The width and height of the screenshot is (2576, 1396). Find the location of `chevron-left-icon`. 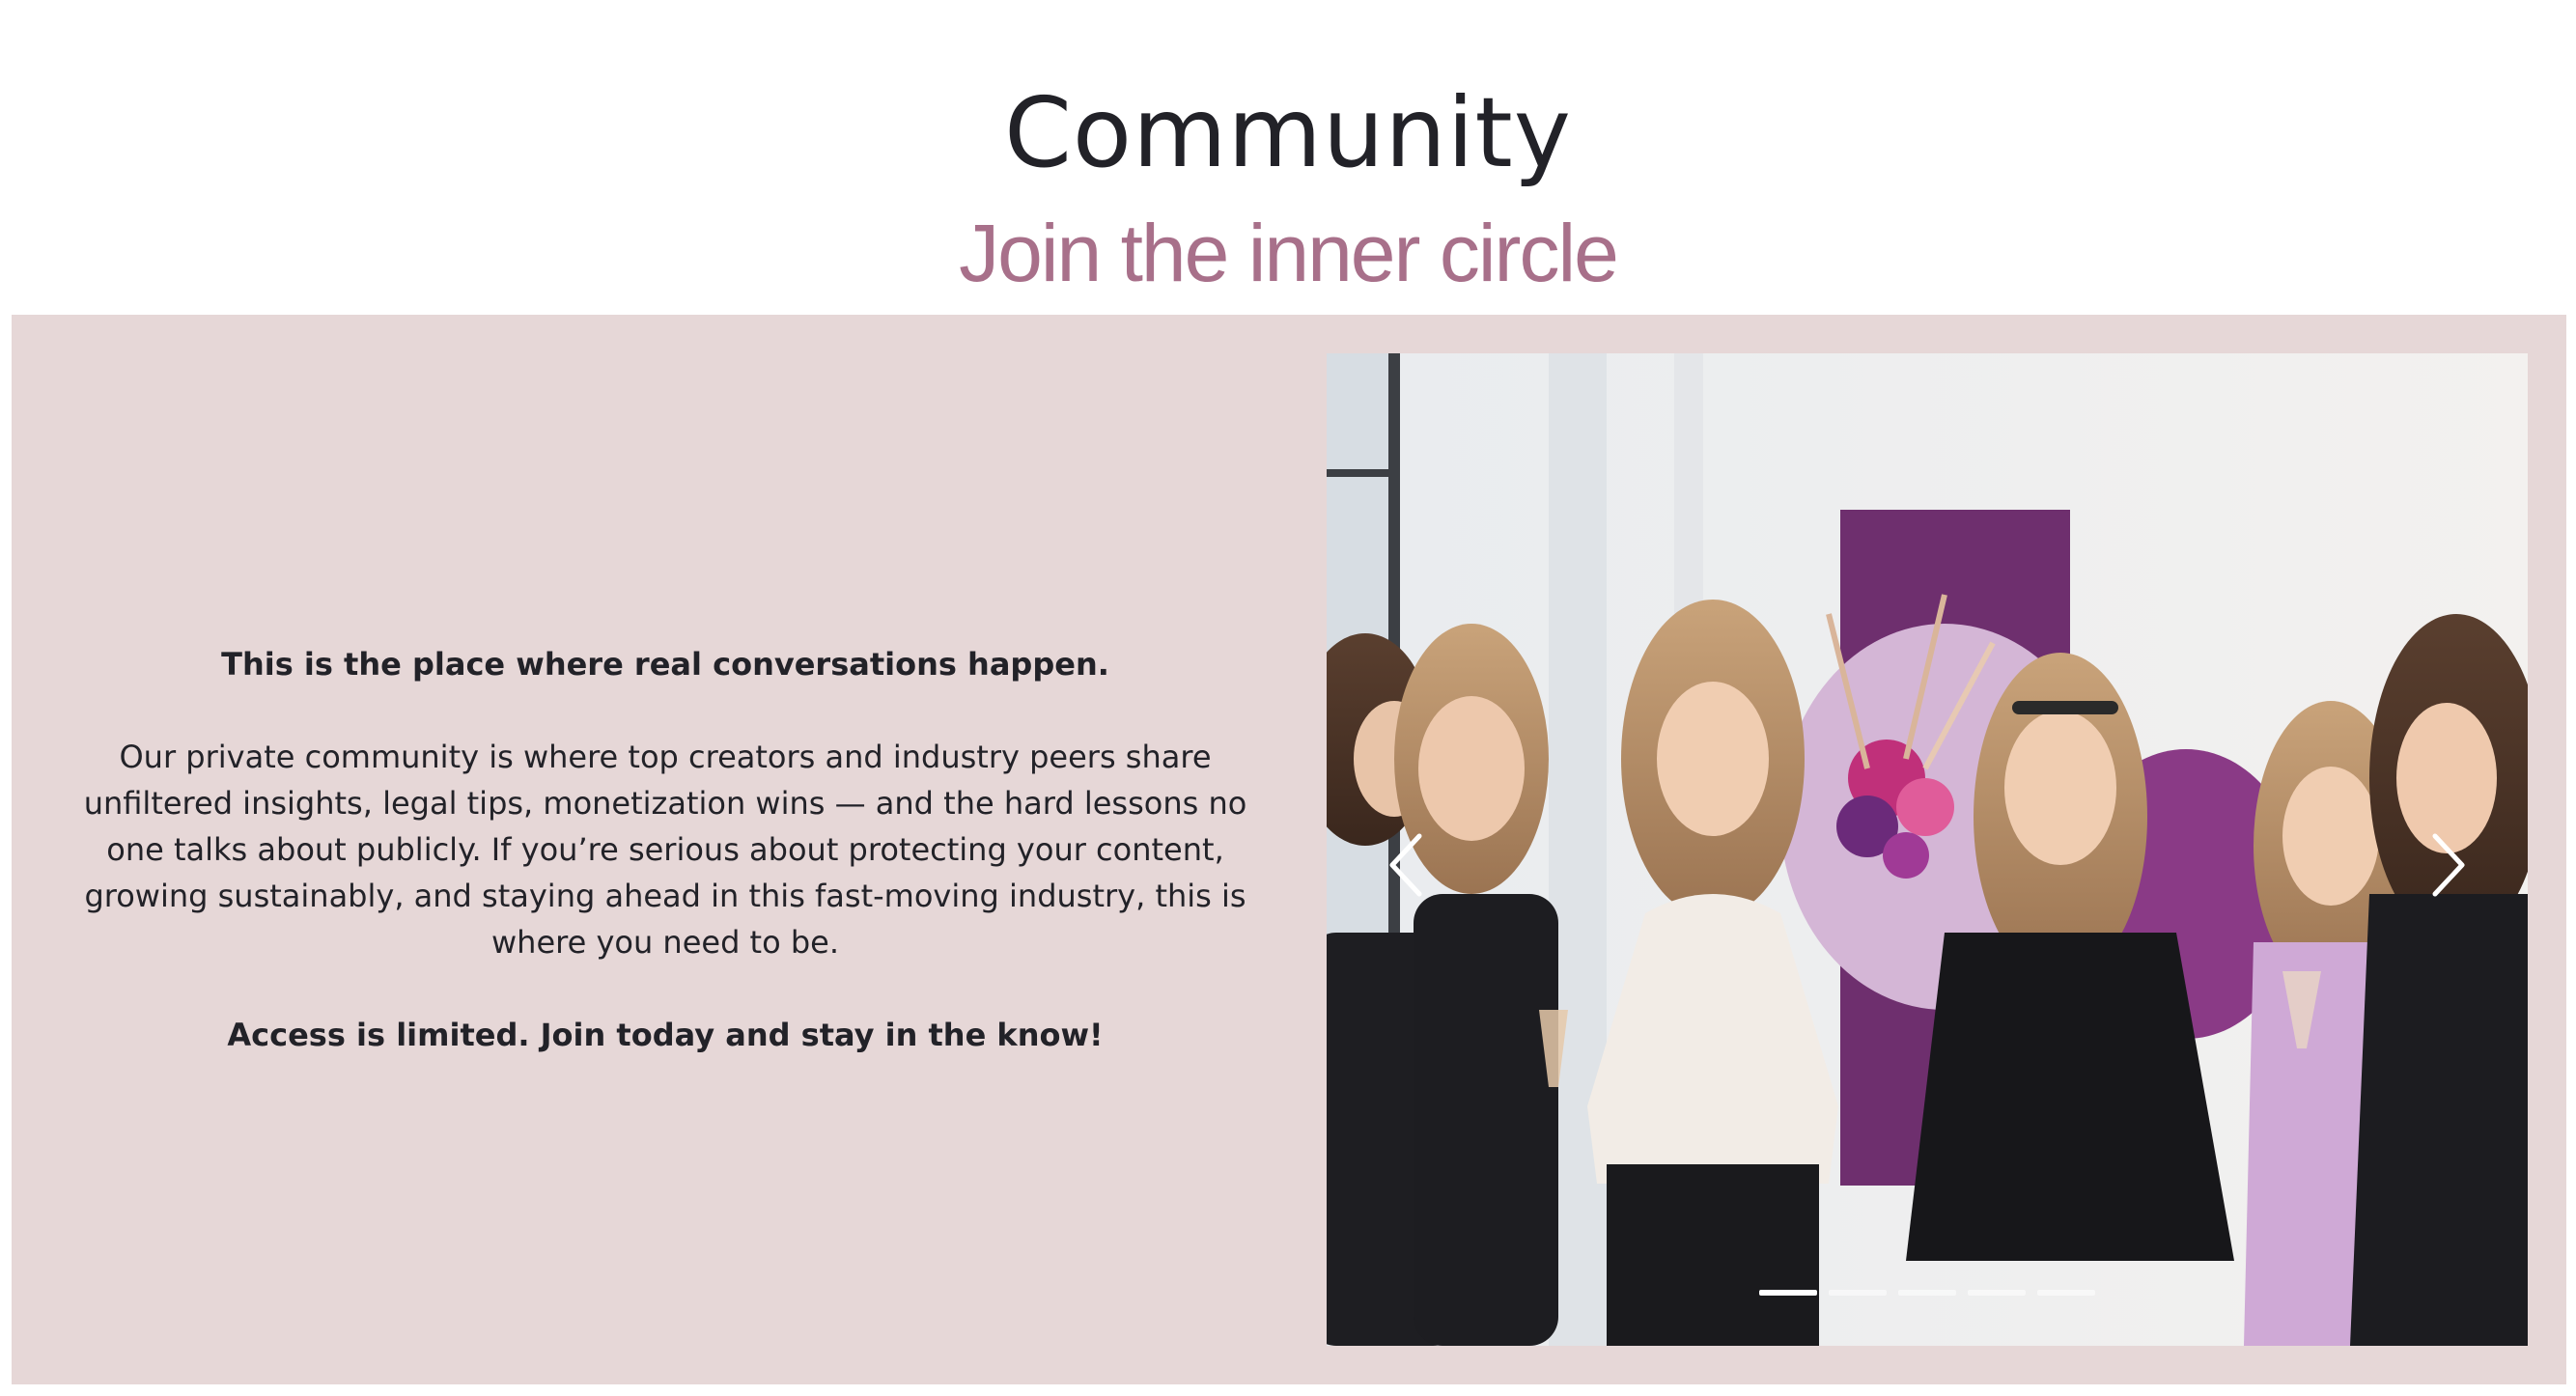

chevron-left-icon is located at coordinates (1406, 865).